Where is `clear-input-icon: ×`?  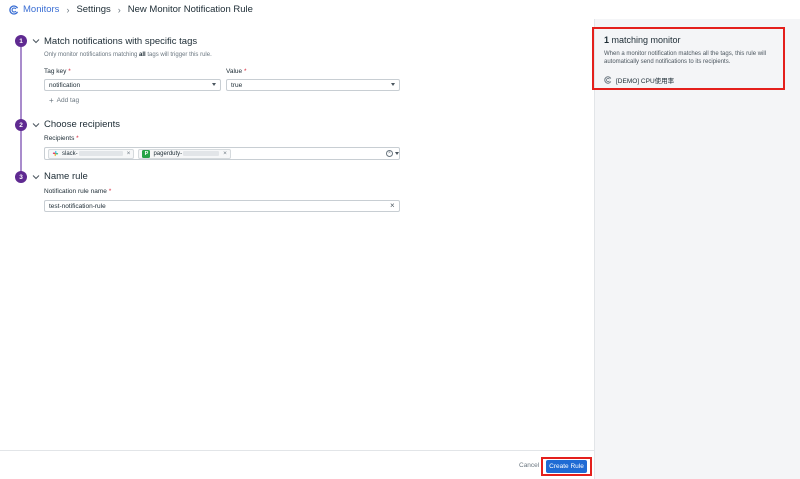 clear-input-icon: × is located at coordinates (392, 205).